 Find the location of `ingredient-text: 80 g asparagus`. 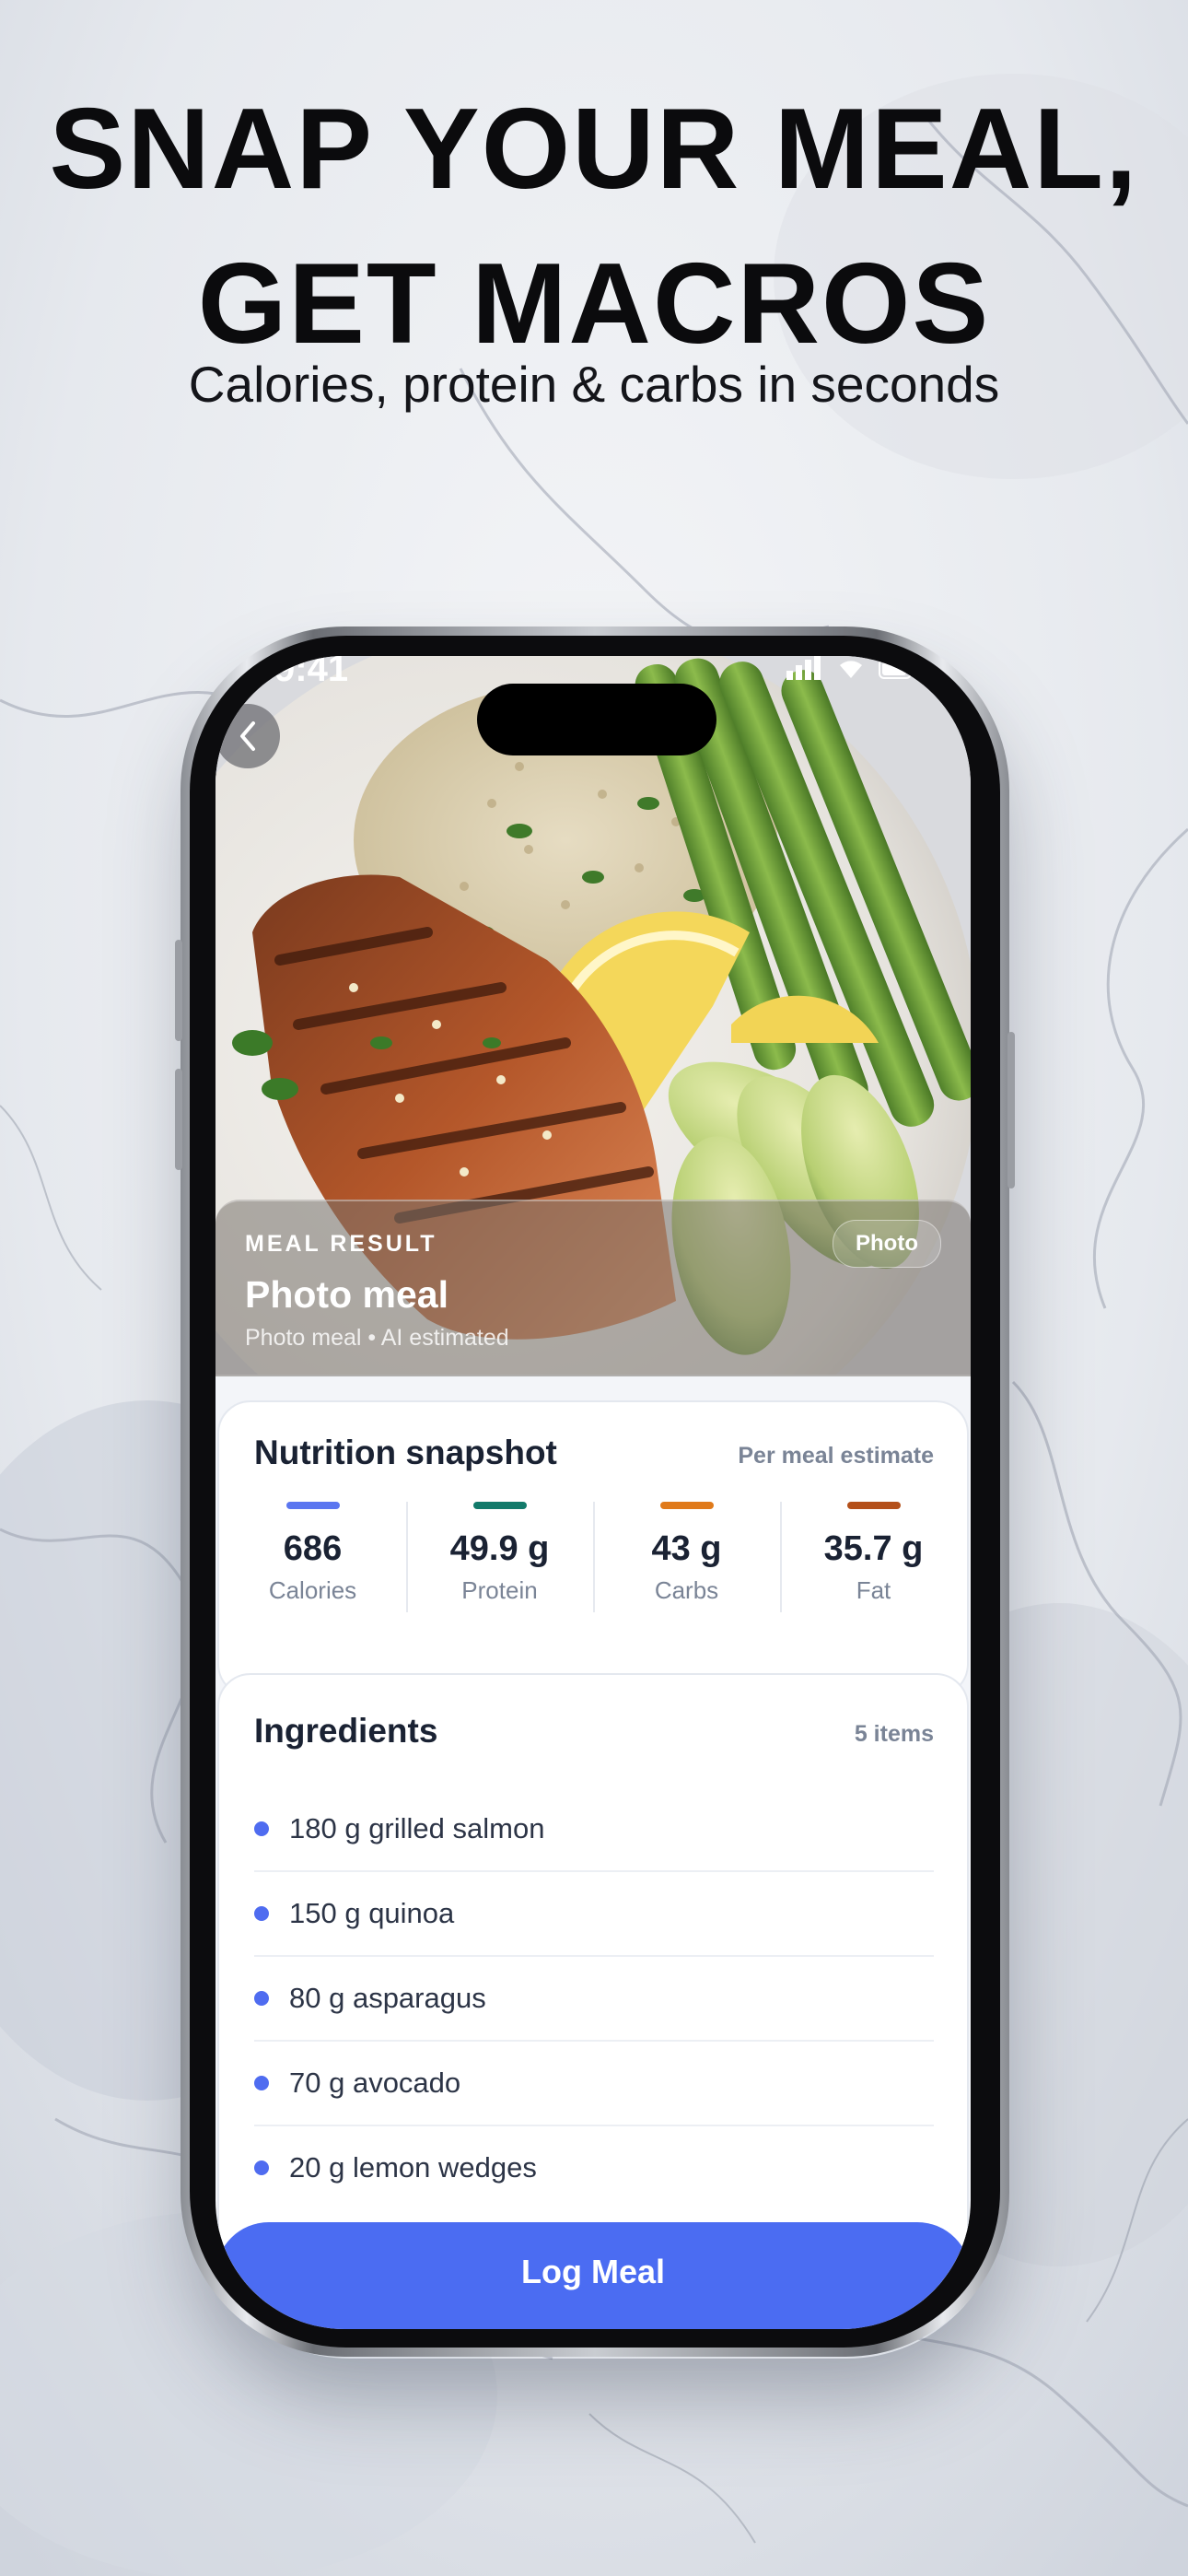

ingredient-text: 80 g asparagus is located at coordinates (387, 1998).